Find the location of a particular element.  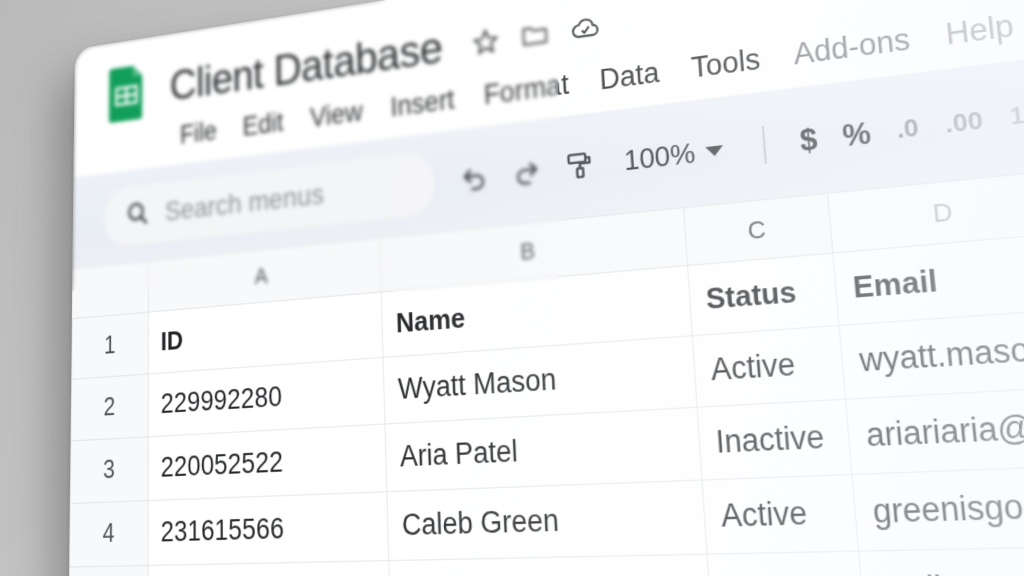

menu-item-data: Data is located at coordinates (630, 76).